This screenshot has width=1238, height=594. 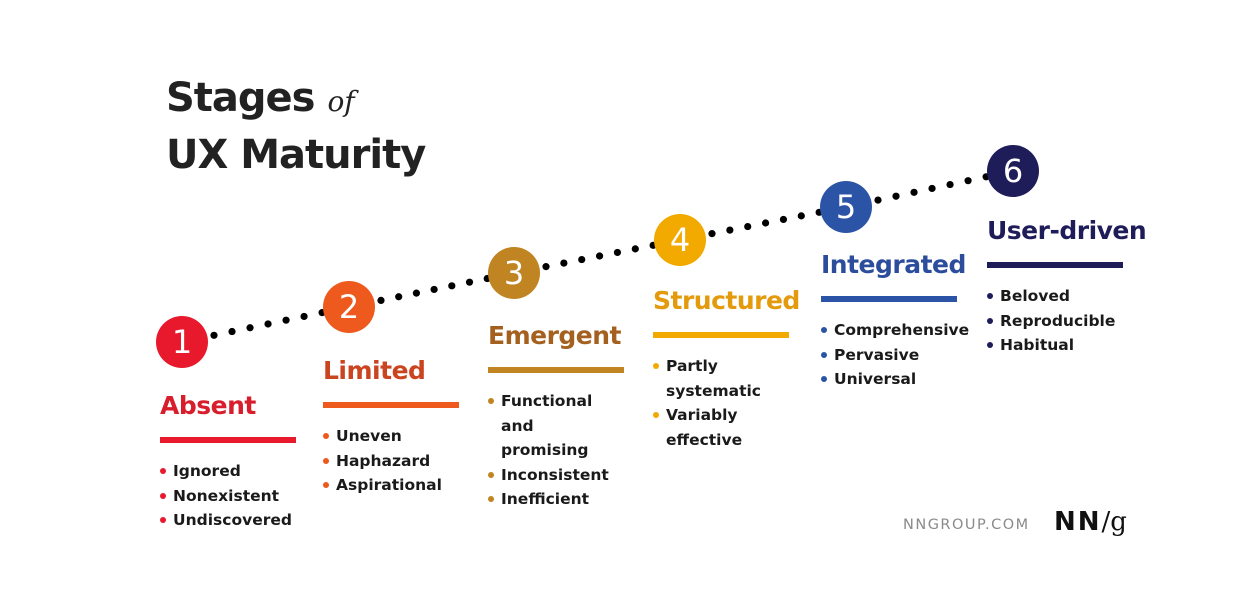 I want to click on trait-text: Undiscovered, so click(x=232, y=520).